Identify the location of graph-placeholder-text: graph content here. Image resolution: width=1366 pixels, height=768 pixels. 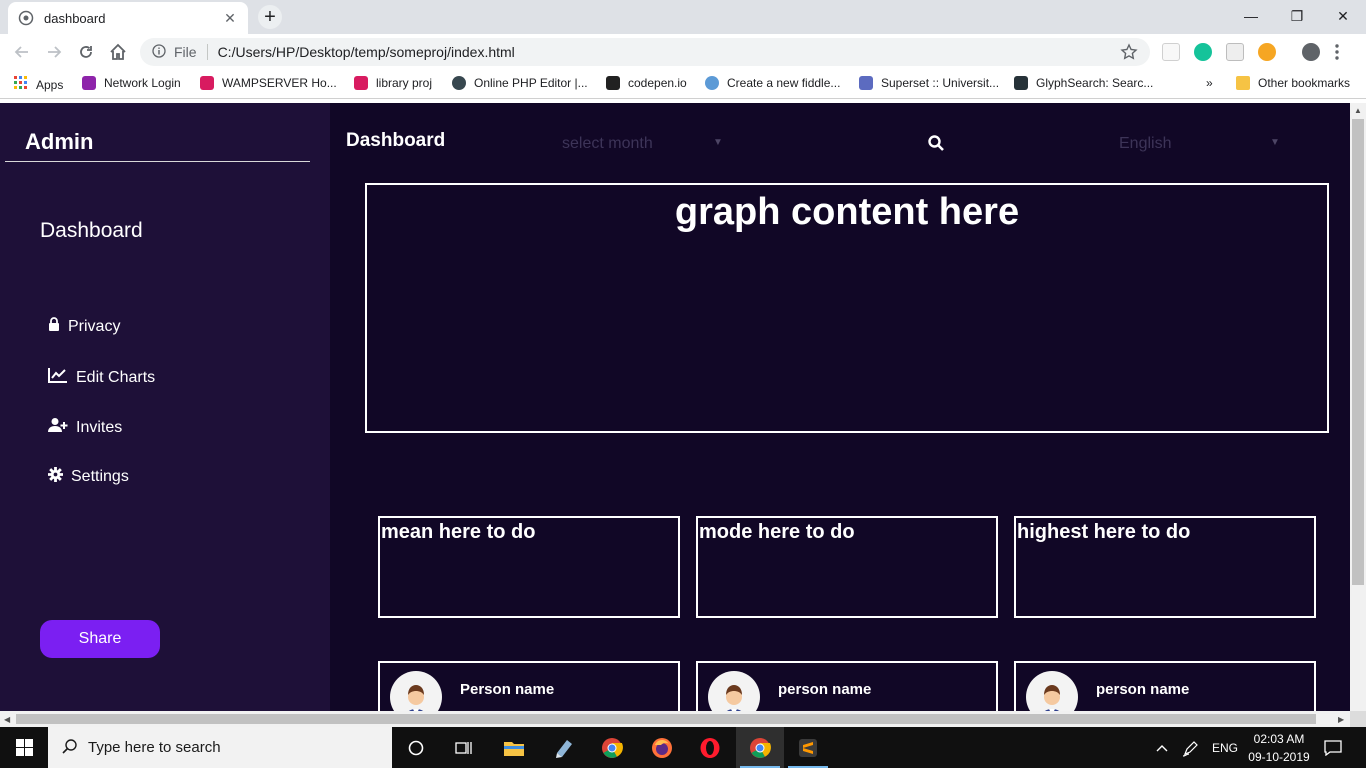
(847, 212).